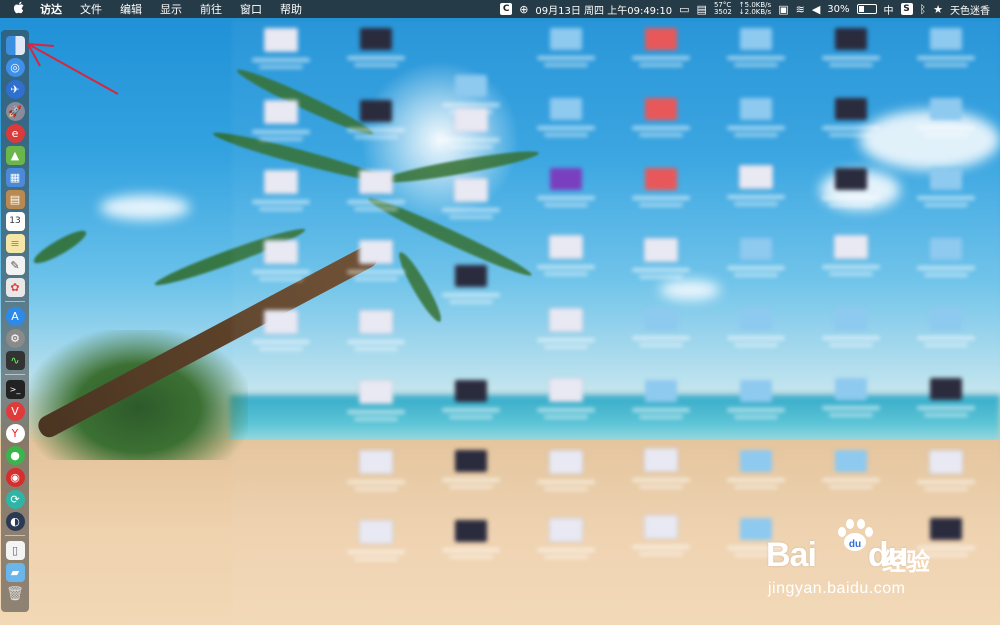  What do you see at coordinates (15, 199) in the screenshot?
I see `folder-app-icon: ▤` at bounding box center [15, 199].